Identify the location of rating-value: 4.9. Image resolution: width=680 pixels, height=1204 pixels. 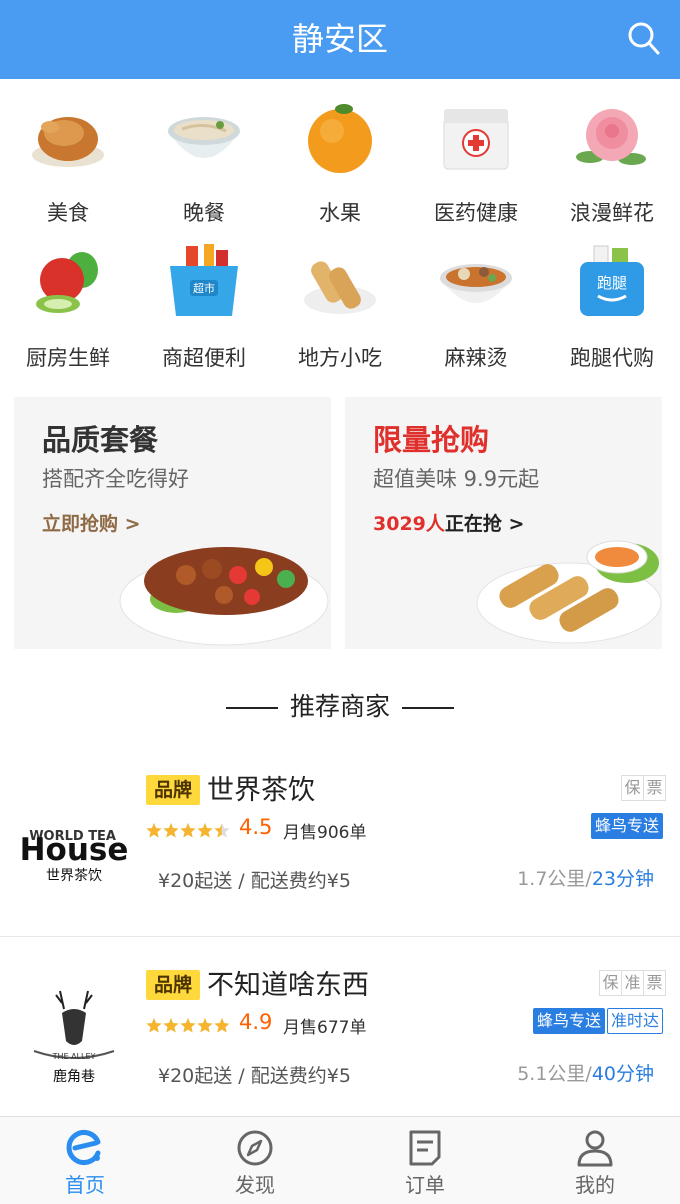
(256, 1022).